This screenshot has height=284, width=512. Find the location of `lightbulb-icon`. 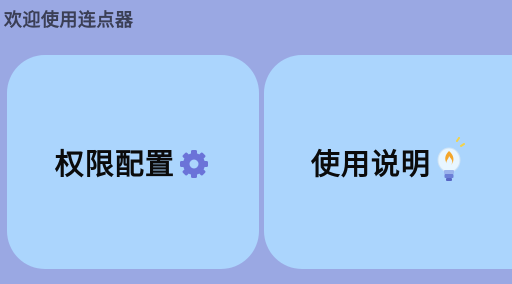

lightbulb-icon is located at coordinates (450, 162).